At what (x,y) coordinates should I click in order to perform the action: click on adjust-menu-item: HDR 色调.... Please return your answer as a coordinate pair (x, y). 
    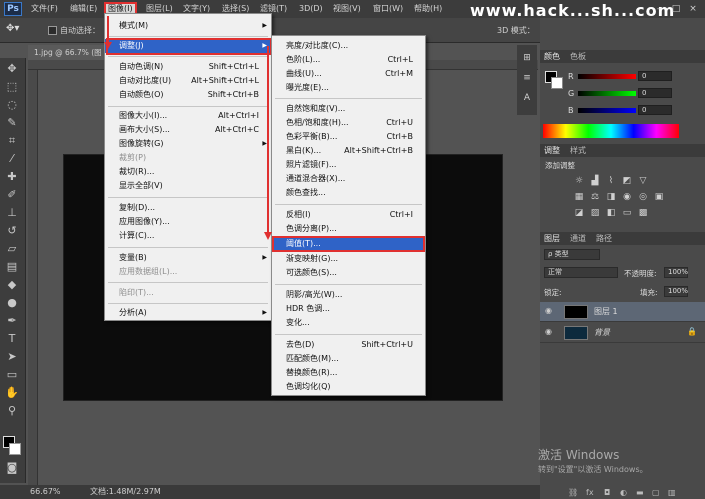
    Looking at the image, I should click on (348, 309).